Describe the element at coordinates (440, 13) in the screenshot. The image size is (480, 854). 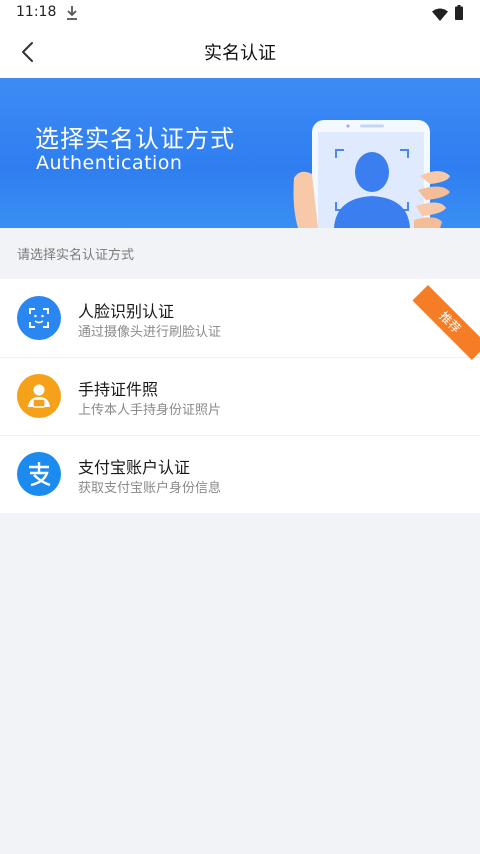
I see `wifi-icon` at that location.